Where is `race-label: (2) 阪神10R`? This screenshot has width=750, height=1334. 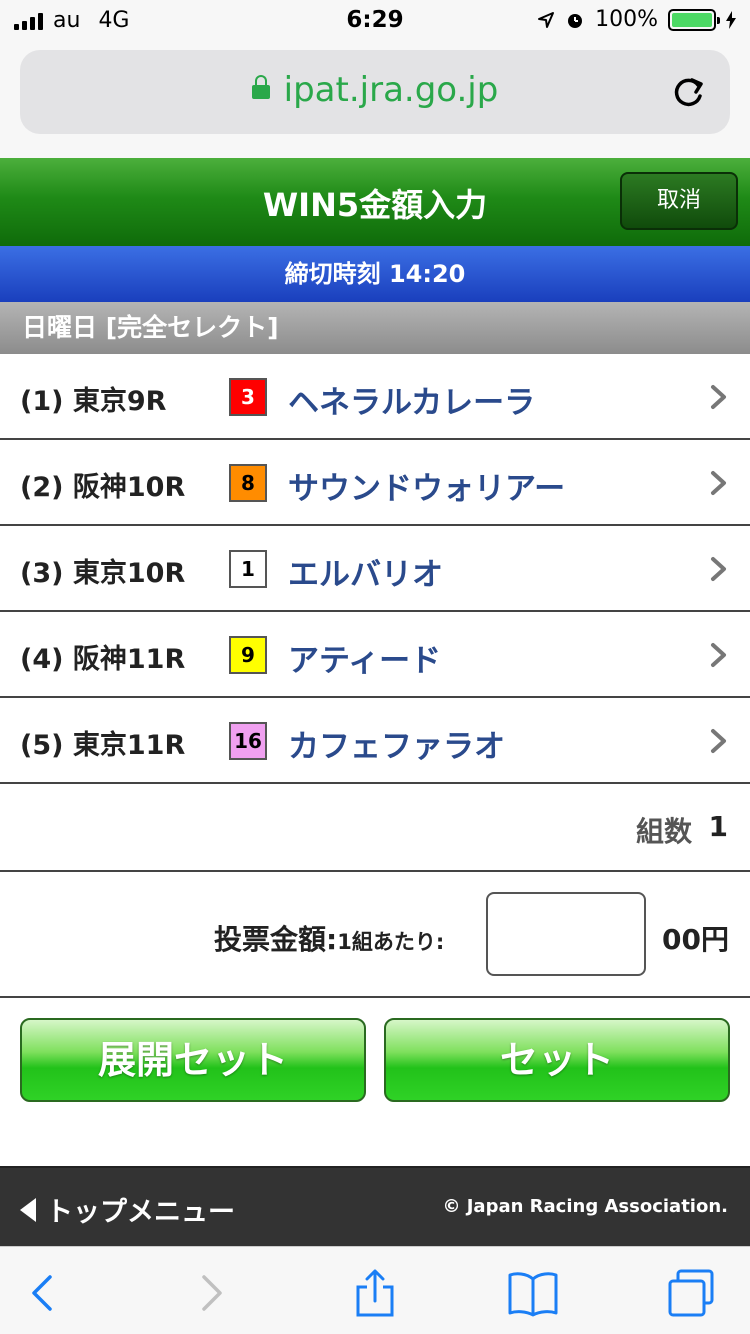
race-label: (2) 阪神10R is located at coordinates (103, 487).